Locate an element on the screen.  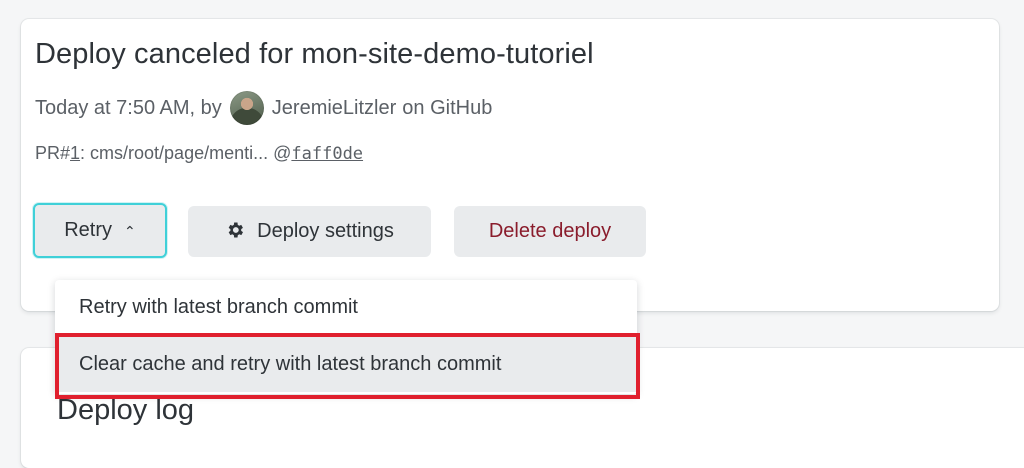
commit-link: faff0de is located at coordinates (327, 154).